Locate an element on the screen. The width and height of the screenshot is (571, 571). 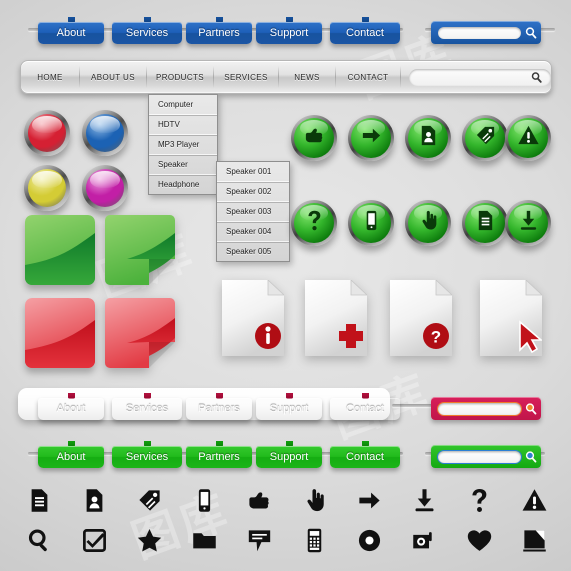
calculator-icon is located at coordinates (314, 540).